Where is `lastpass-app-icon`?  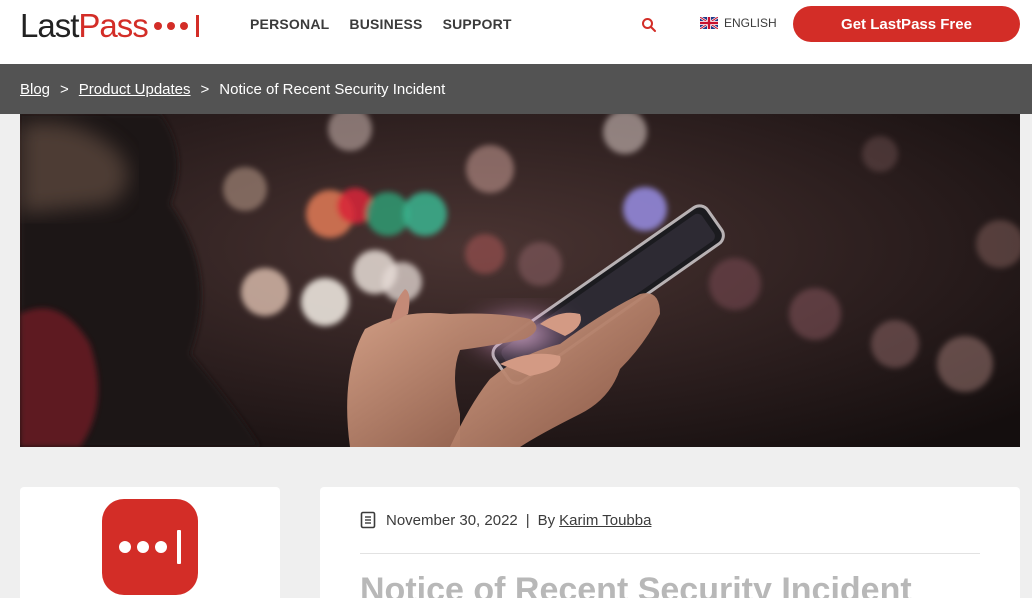
lastpass-app-icon is located at coordinates (150, 547).